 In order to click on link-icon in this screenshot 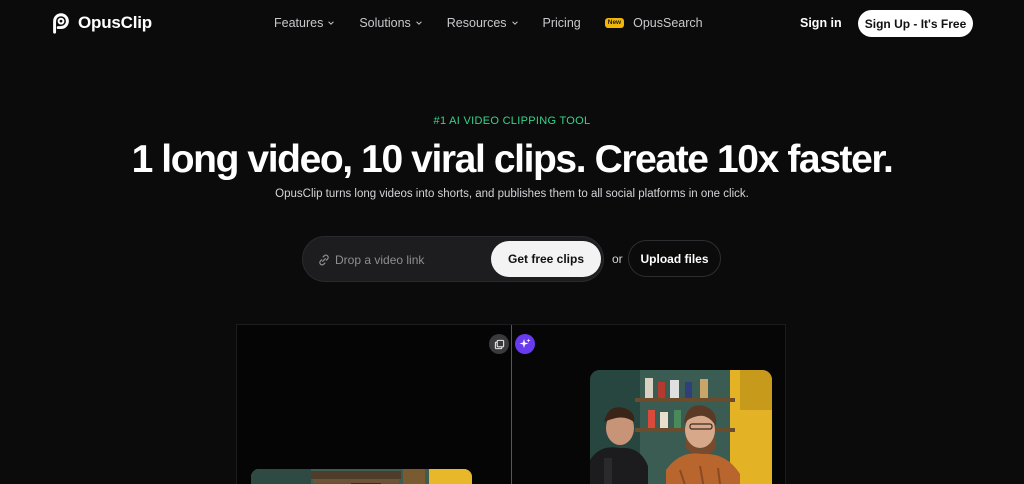, I will do `click(324, 260)`.